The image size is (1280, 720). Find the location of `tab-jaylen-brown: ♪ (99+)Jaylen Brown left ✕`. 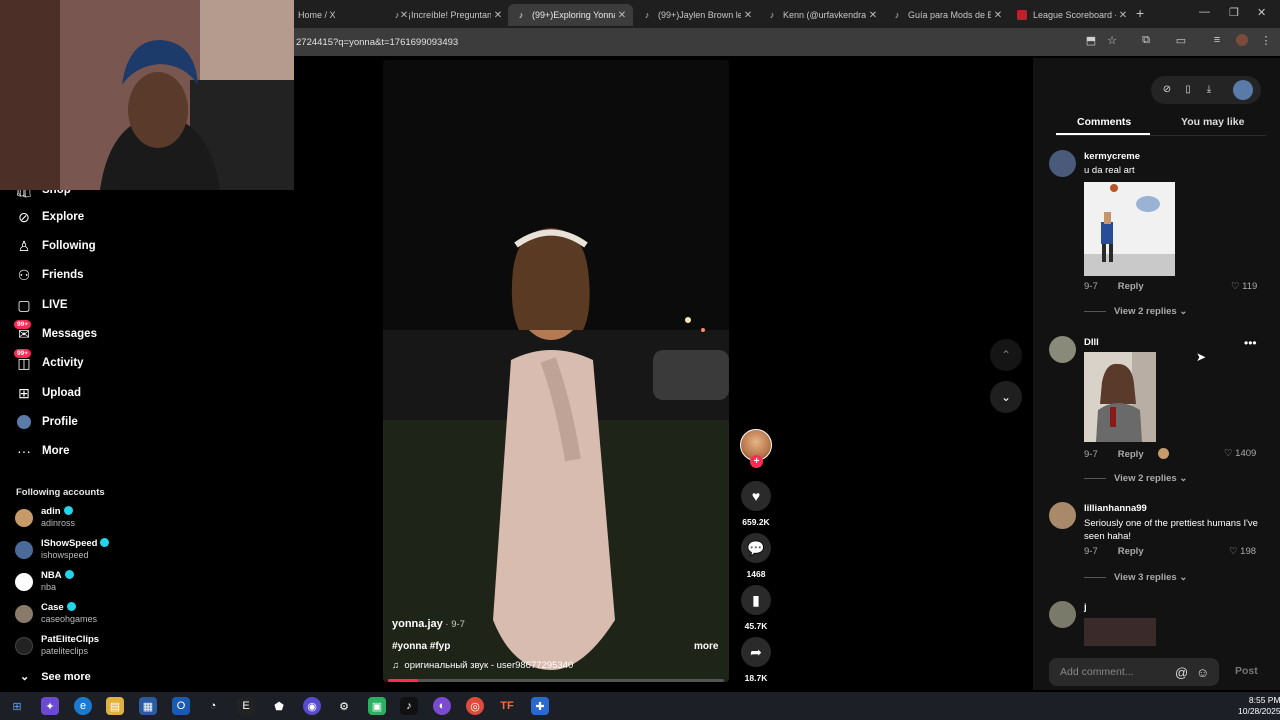

tab-jaylen-brown: ♪ (99+)Jaylen Brown left ✕ is located at coordinates (696, 15).